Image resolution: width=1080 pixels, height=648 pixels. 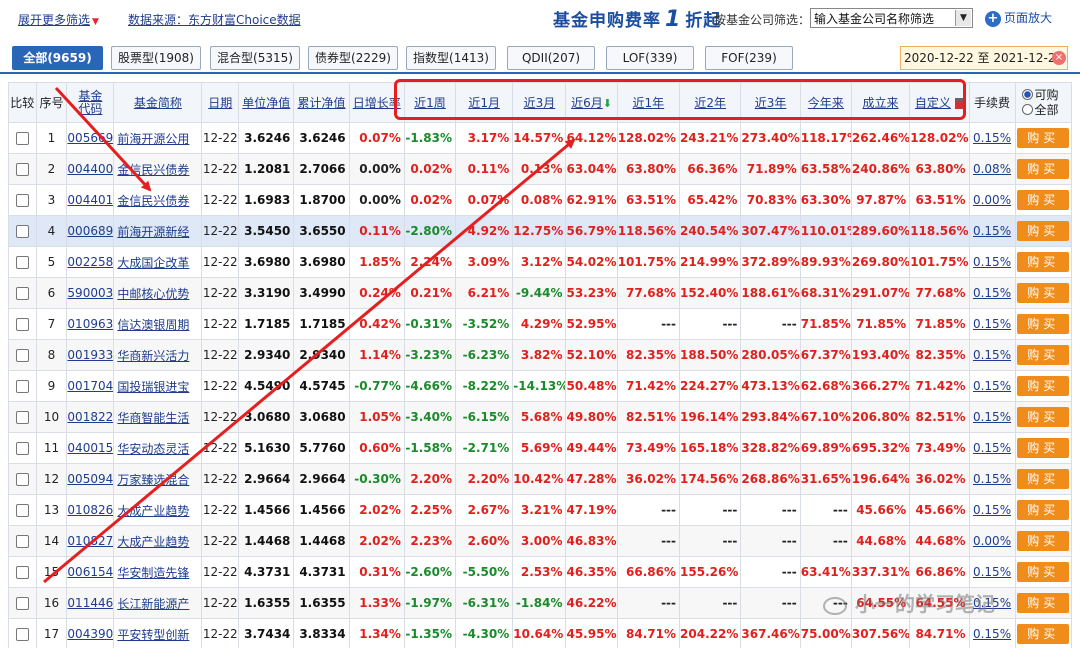 I want to click on fund-name-link: 华安动态灵活, so click(x=153, y=449).